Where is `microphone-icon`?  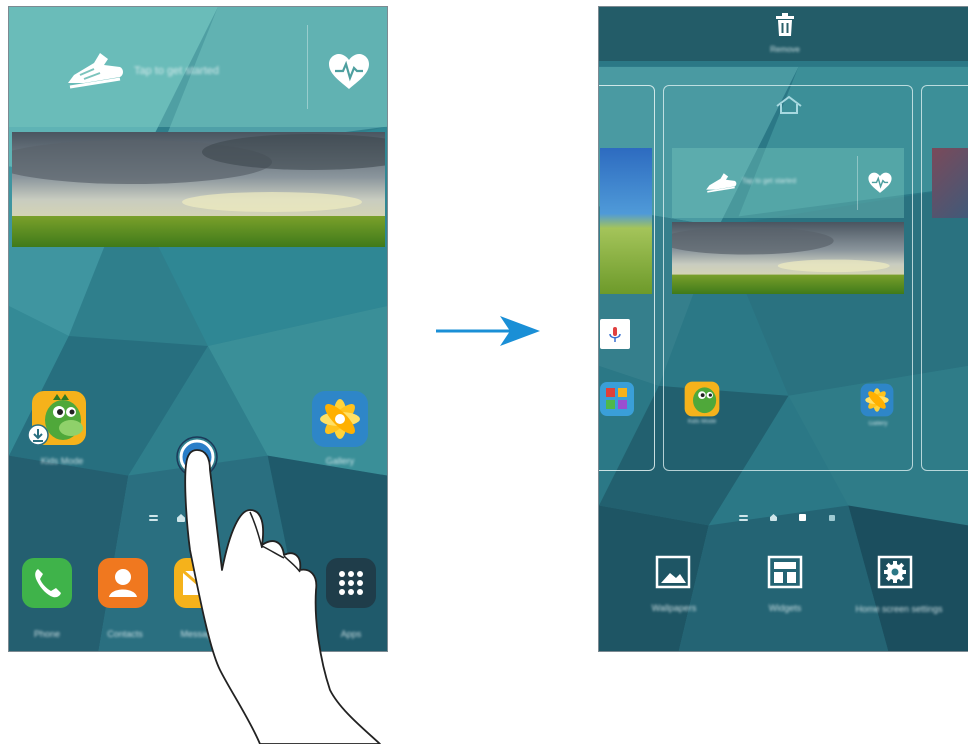 microphone-icon is located at coordinates (615, 334).